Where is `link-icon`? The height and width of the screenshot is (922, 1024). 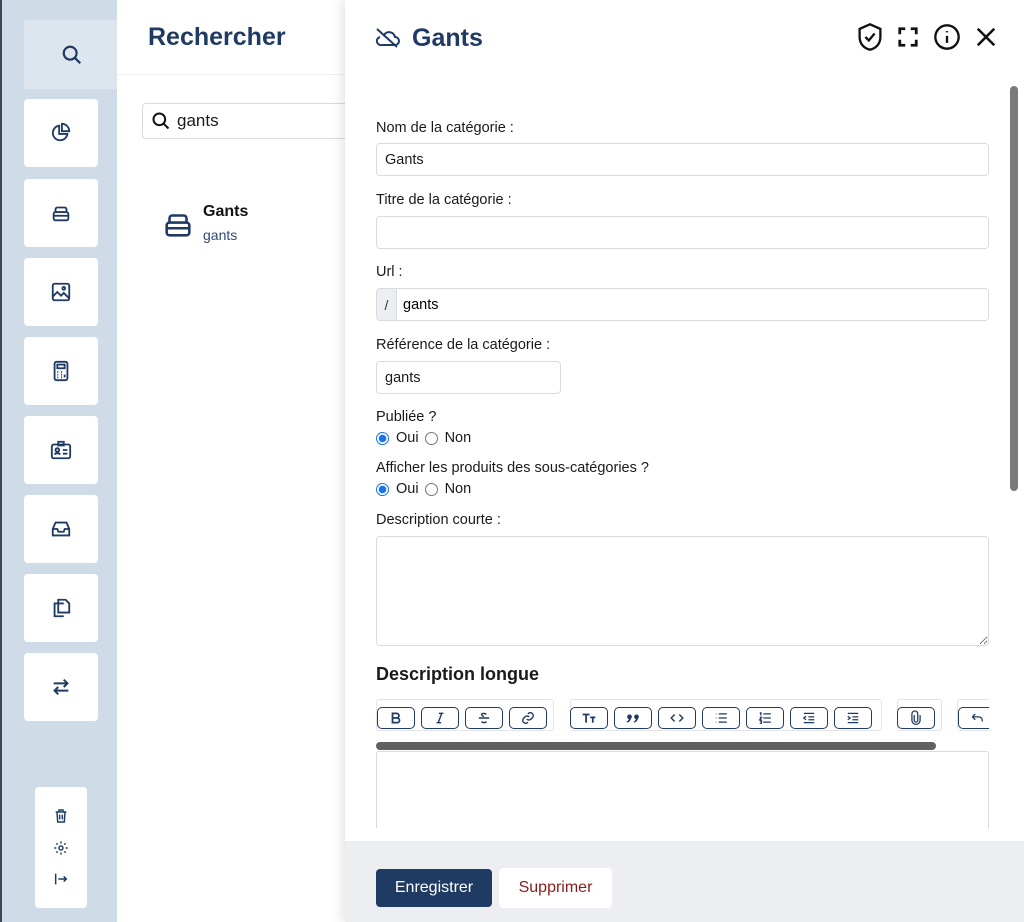
link-icon is located at coordinates (528, 718).